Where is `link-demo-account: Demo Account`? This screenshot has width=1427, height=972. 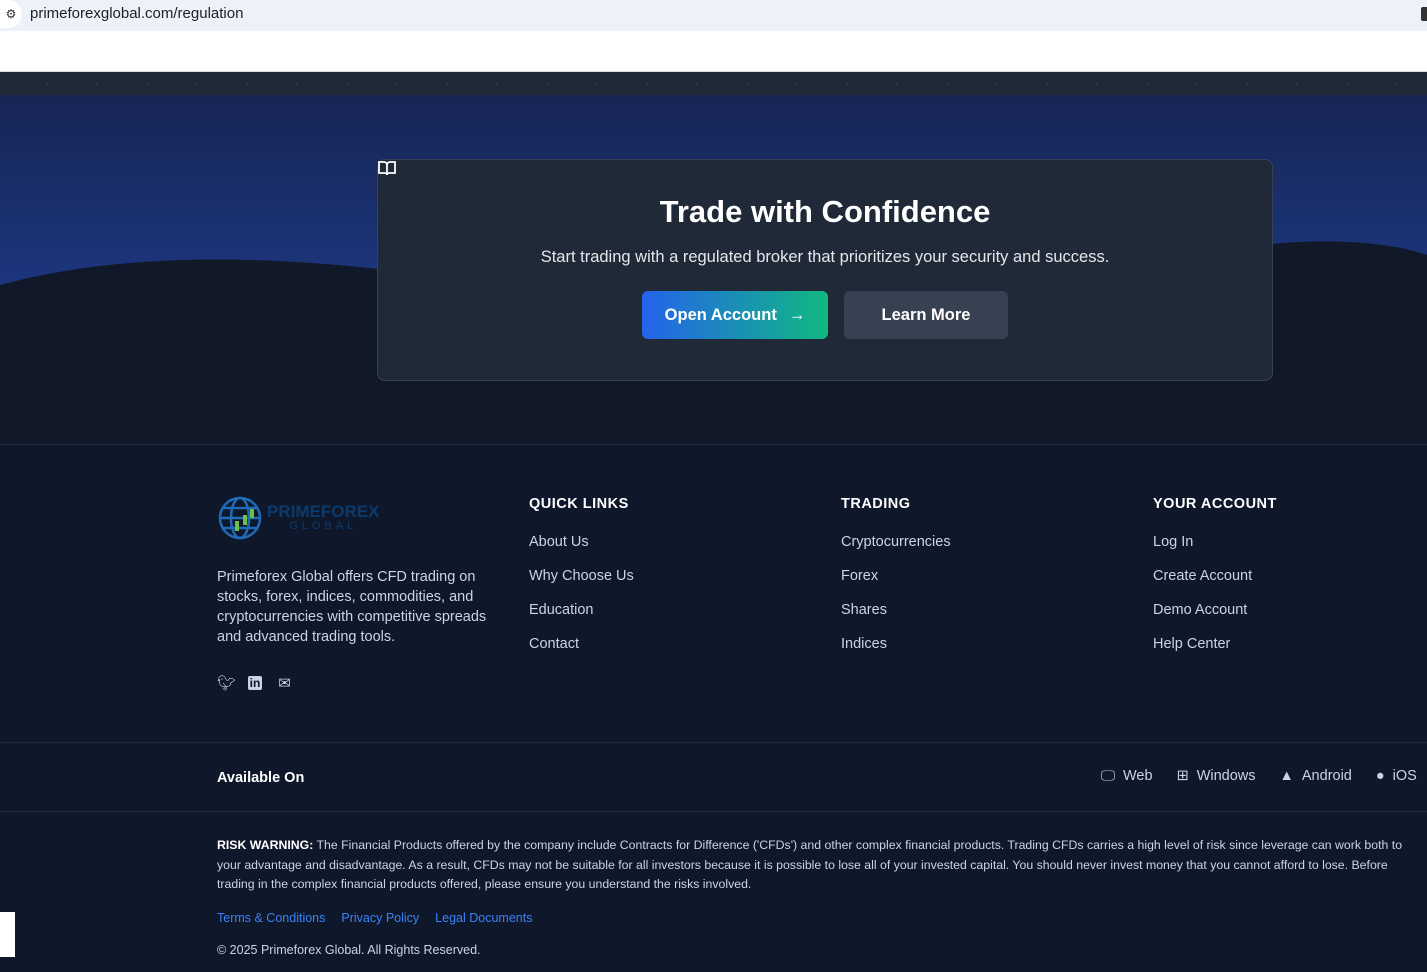 link-demo-account: Demo Account is located at coordinates (1215, 610).